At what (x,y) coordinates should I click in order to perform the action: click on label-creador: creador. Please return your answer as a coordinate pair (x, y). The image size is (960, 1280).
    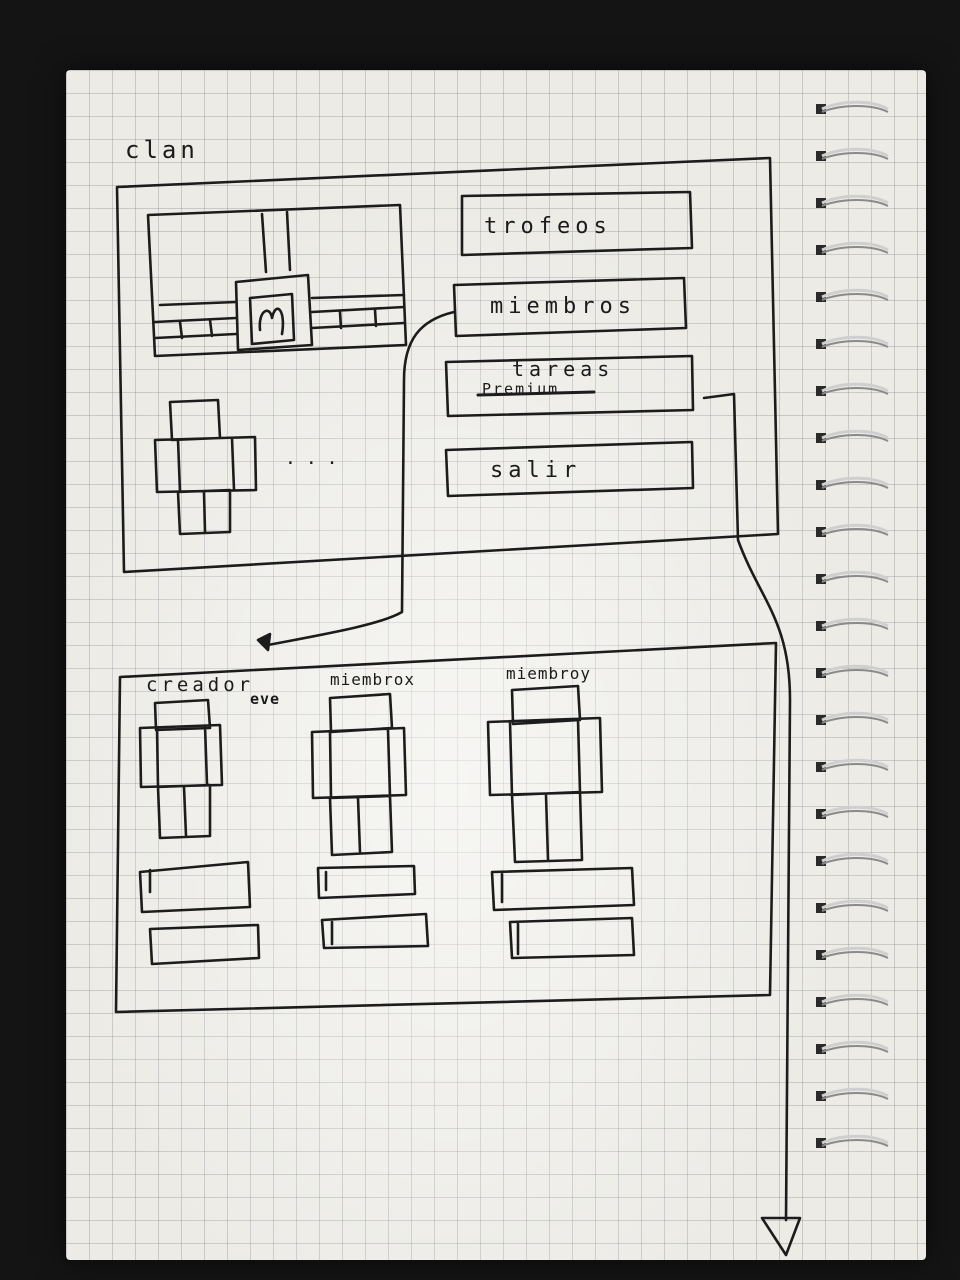
    Looking at the image, I should click on (200, 685).